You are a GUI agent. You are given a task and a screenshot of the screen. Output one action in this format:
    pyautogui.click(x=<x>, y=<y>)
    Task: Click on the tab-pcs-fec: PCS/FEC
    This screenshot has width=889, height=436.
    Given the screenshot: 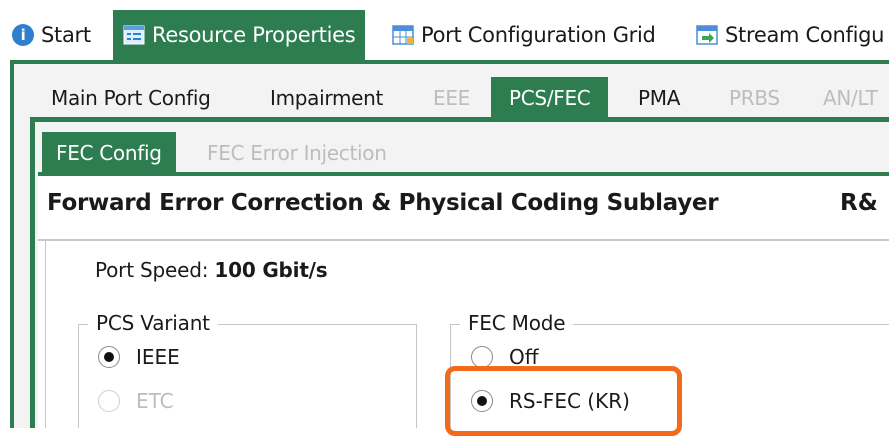 What is the action you would take?
    pyautogui.click(x=550, y=98)
    